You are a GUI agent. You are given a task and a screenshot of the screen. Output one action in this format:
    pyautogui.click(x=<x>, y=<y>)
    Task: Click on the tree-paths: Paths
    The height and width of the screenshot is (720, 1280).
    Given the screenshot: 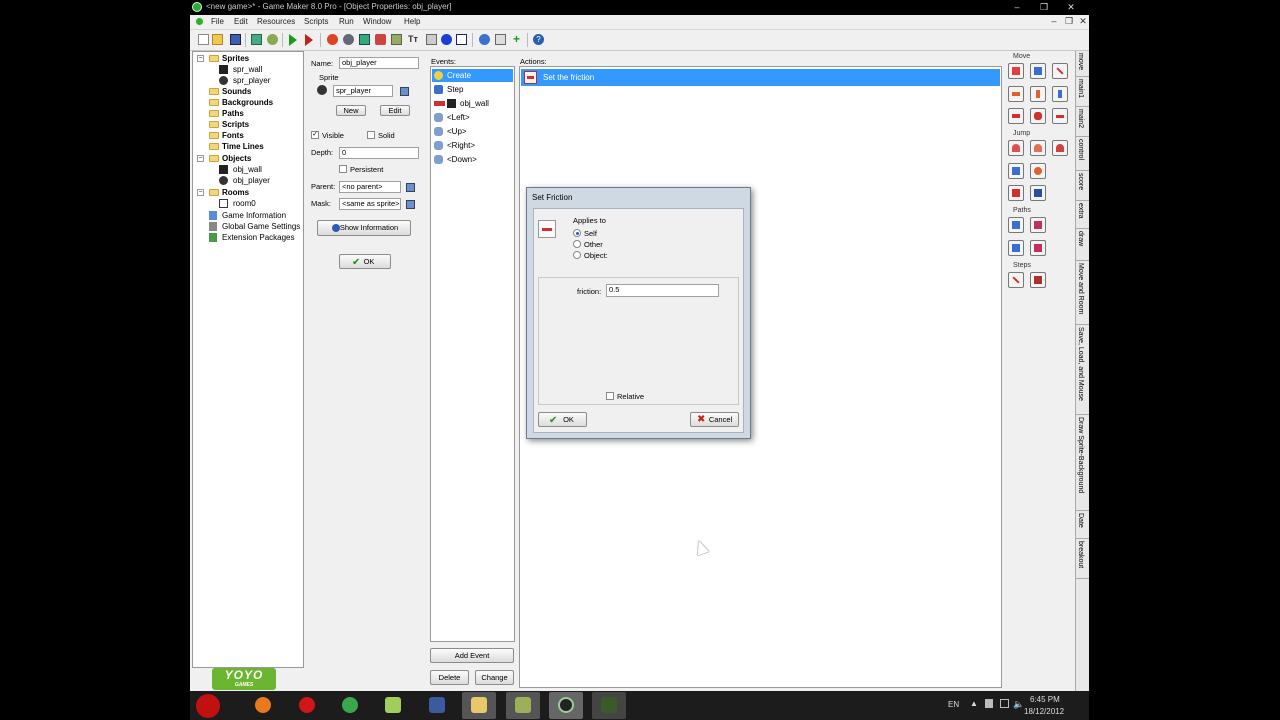 What is the action you would take?
    pyautogui.click(x=247, y=113)
    